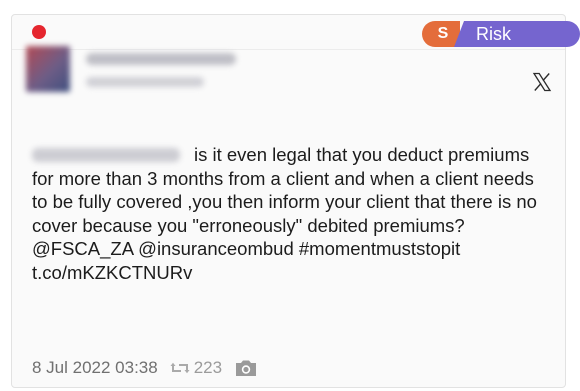 Image resolution: width=580 pixels, height=391 pixels. Describe the element at coordinates (39, 32) in the screenshot. I see `status-dot` at that location.